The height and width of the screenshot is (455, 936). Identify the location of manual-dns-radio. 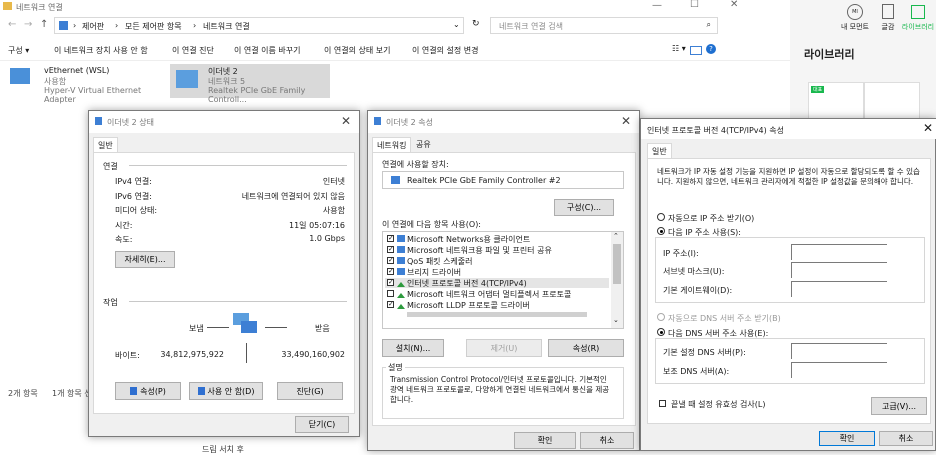
(661, 332).